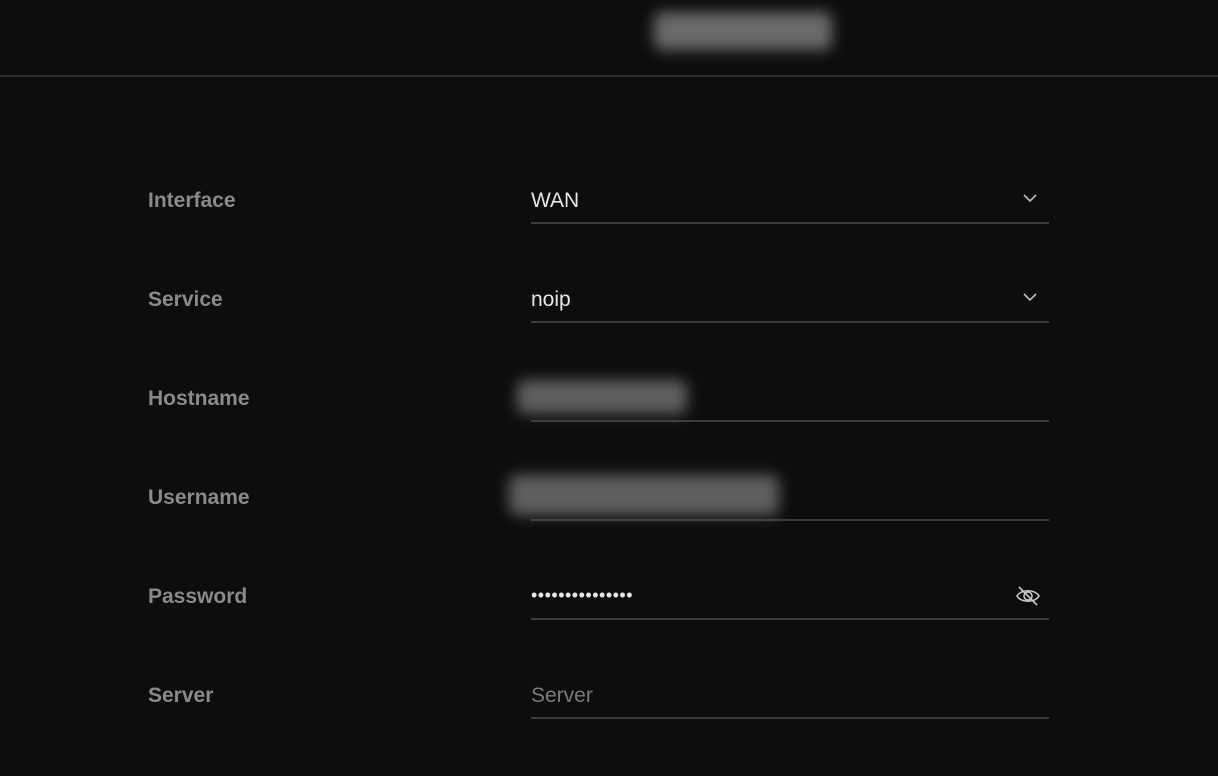 This screenshot has height=776, width=1218. I want to click on hostname-row: Hostname, so click(609, 413).